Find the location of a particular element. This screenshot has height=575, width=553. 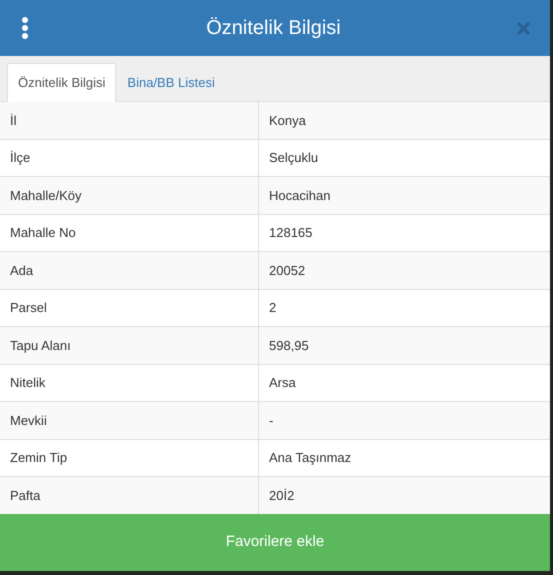

table-cell-text: 20İ2 is located at coordinates (282, 495).